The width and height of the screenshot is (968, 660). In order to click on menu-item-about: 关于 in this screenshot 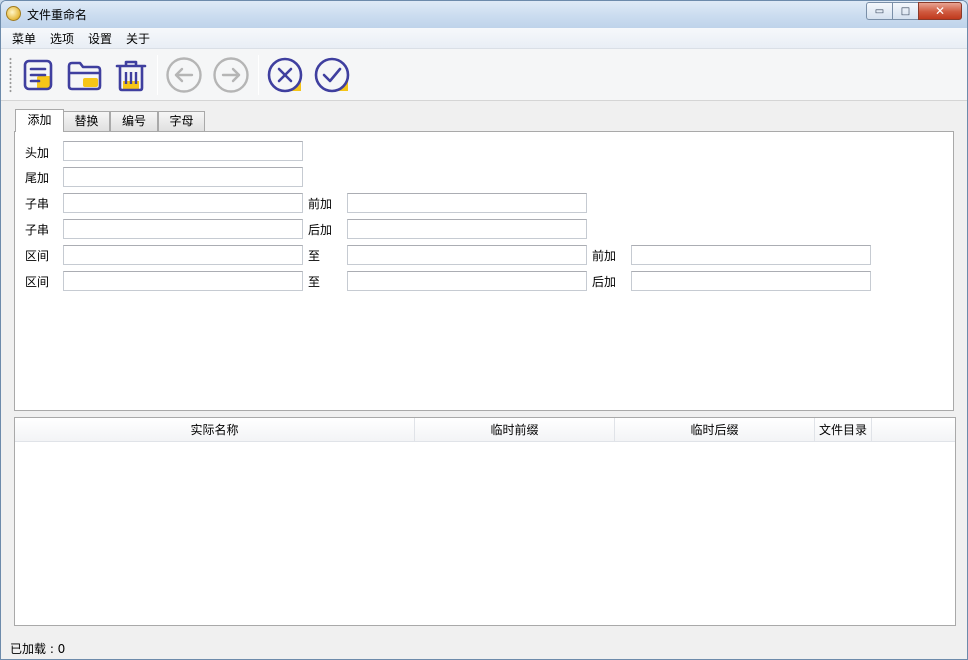, I will do `click(138, 38)`.